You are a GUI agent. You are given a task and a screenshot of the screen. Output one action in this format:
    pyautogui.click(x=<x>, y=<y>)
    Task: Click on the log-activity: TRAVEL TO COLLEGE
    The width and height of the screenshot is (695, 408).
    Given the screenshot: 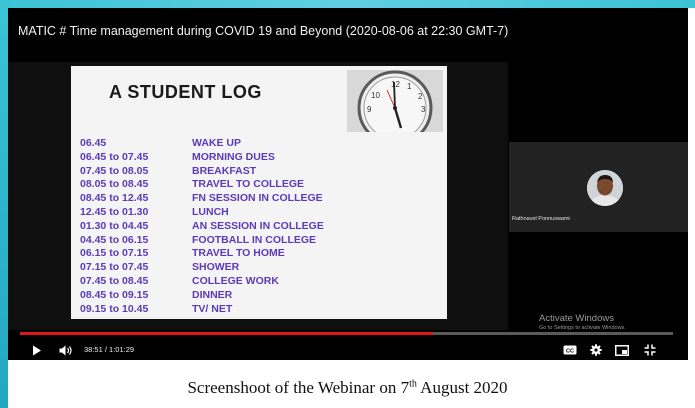 What is the action you would take?
    pyautogui.click(x=248, y=184)
    